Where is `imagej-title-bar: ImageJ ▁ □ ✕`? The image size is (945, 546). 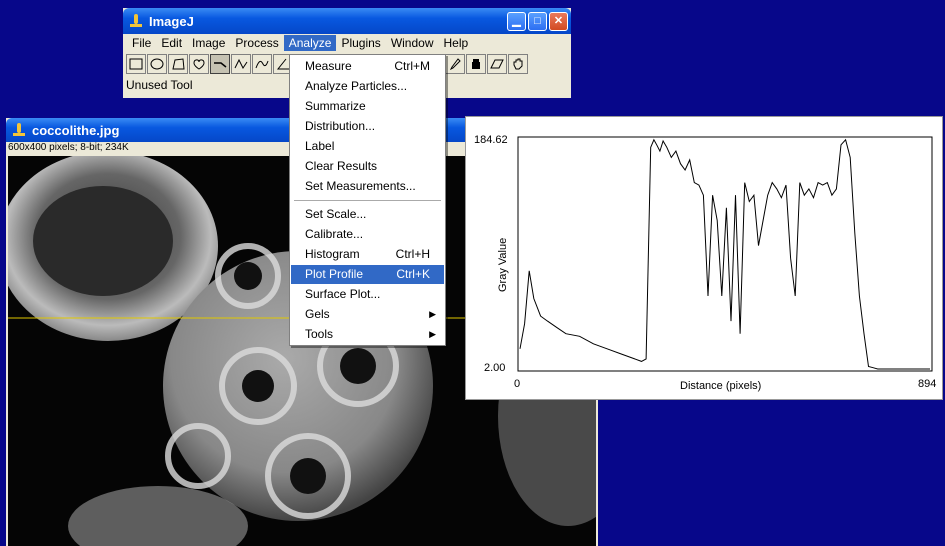
imagej-title-bar: ImageJ ▁ □ ✕ is located at coordinates (347, 21).